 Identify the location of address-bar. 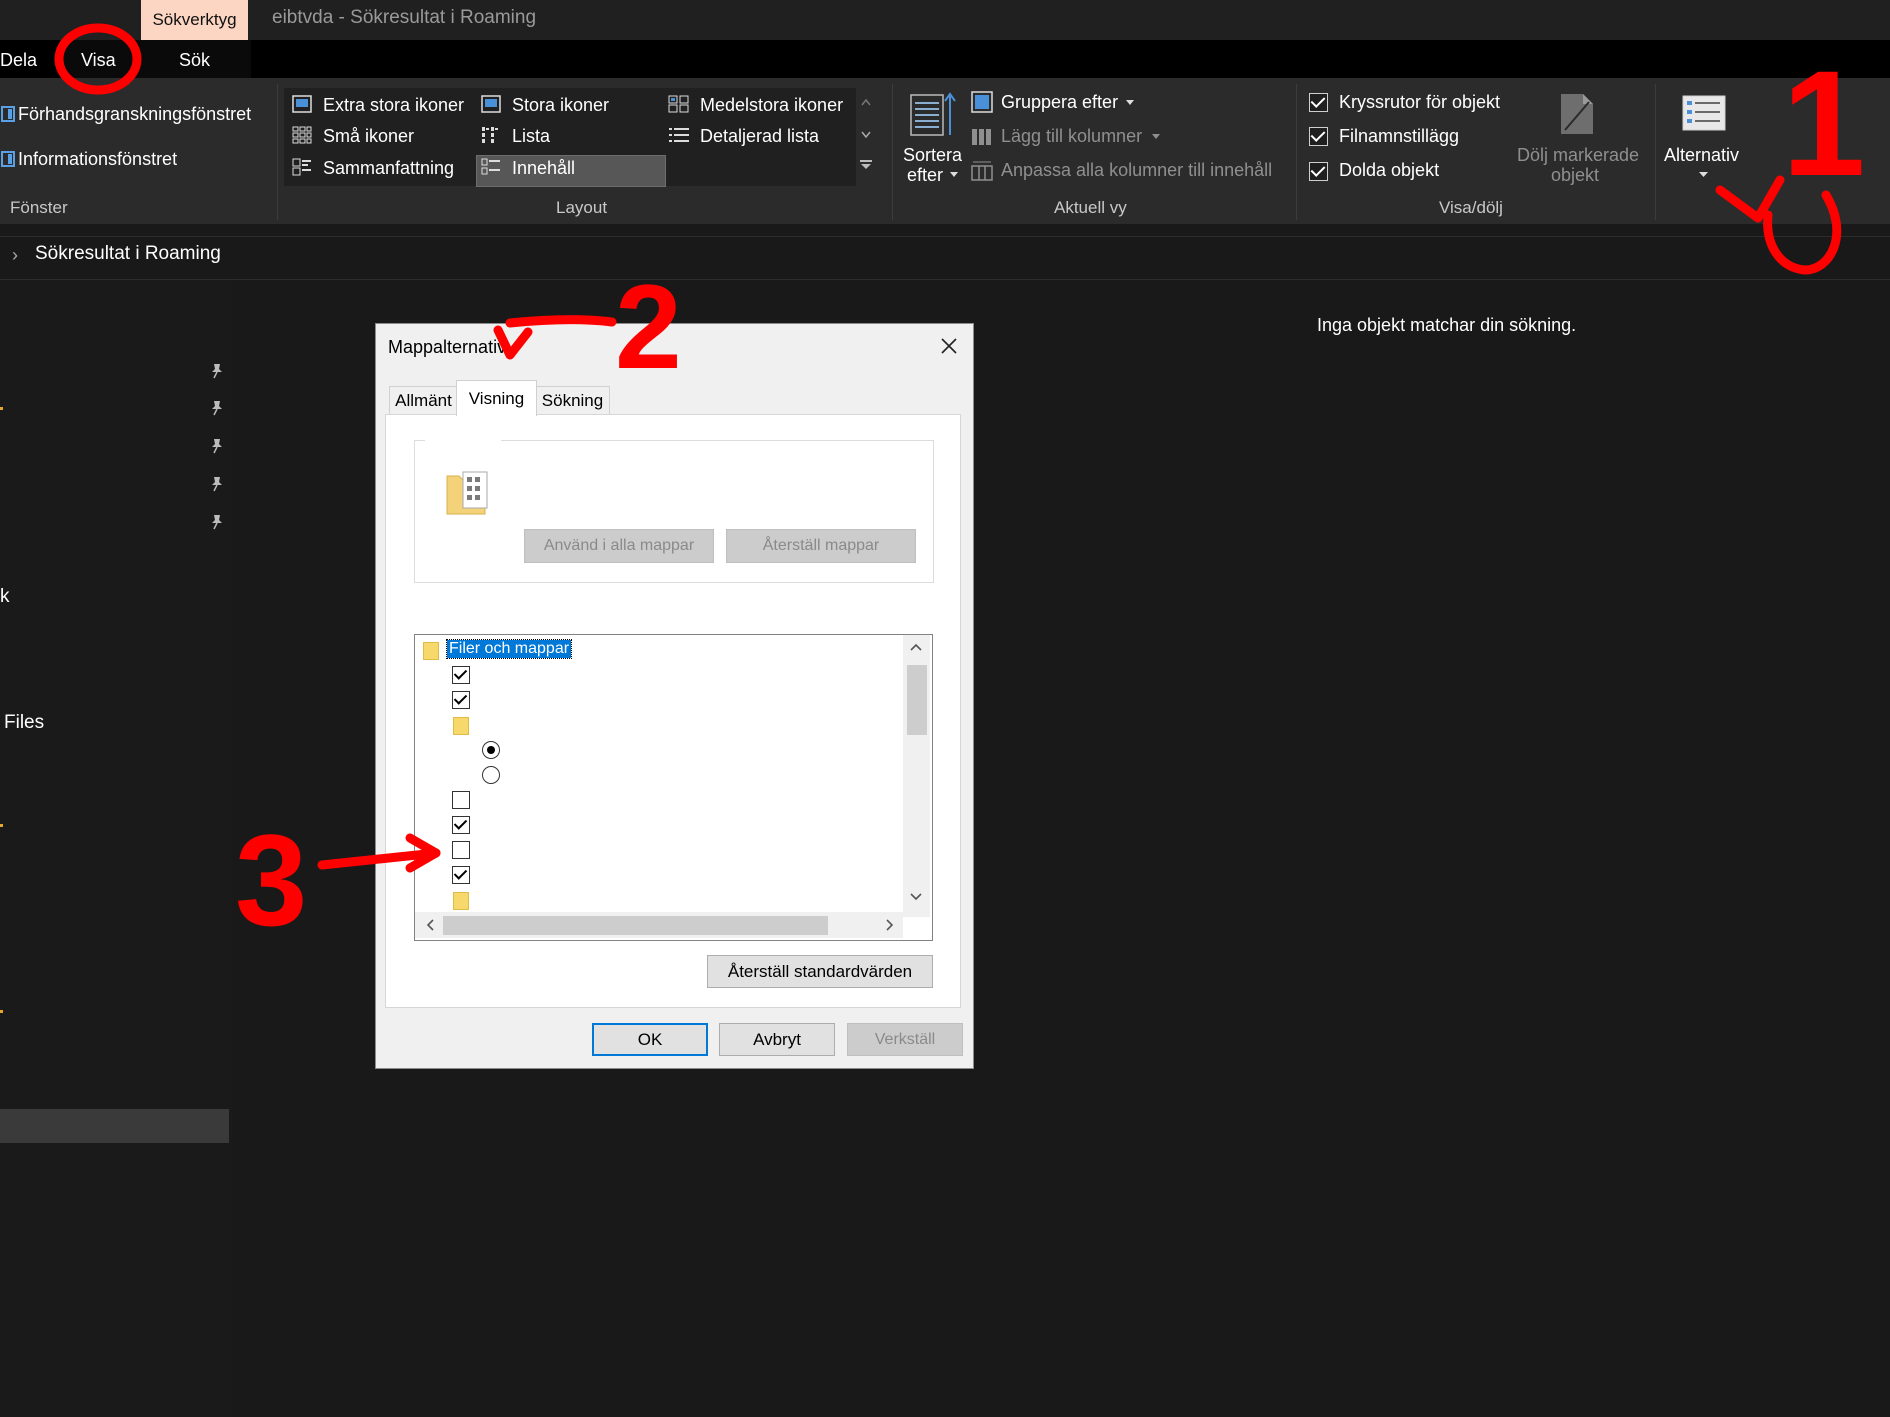
(945, 258).